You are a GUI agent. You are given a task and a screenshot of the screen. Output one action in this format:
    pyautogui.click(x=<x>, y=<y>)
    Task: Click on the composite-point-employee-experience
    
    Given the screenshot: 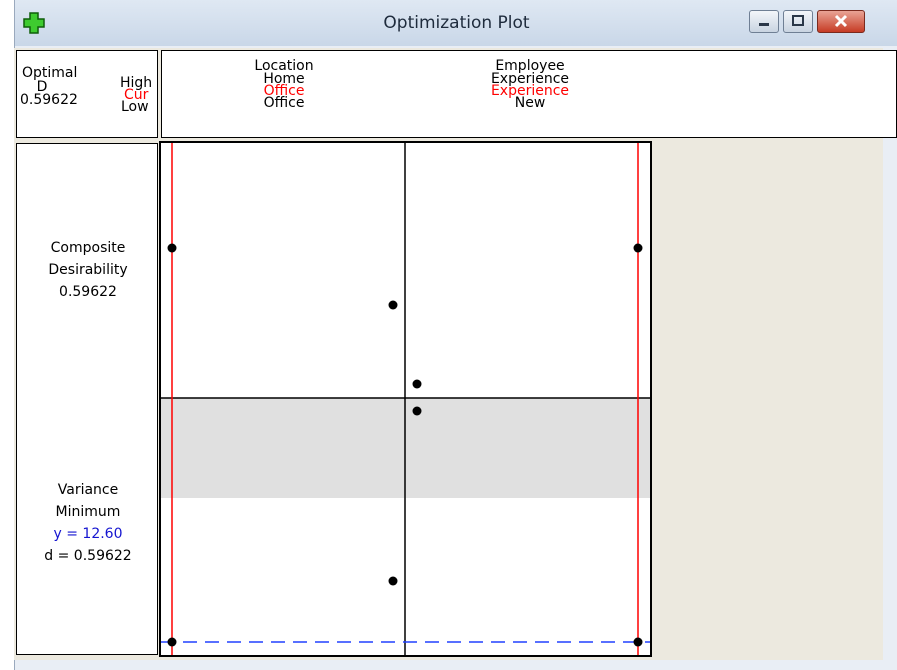 What is the action you would take?
    pyautogui.click(x=638, y=248)
    